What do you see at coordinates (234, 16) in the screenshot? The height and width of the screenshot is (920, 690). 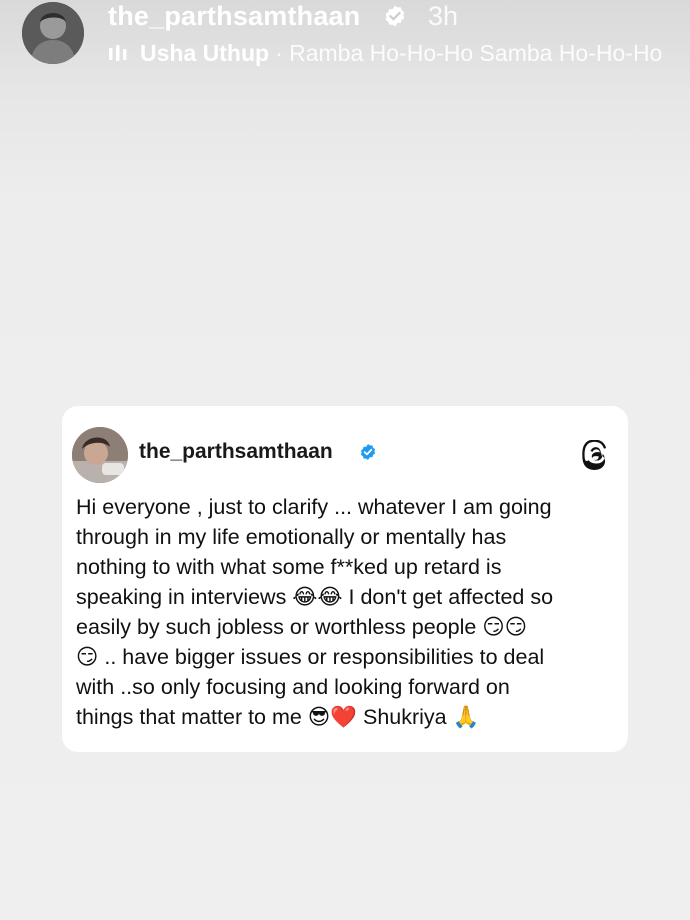 I see `story-username: the_parthsamthaan` at bounding box center [234, 16].